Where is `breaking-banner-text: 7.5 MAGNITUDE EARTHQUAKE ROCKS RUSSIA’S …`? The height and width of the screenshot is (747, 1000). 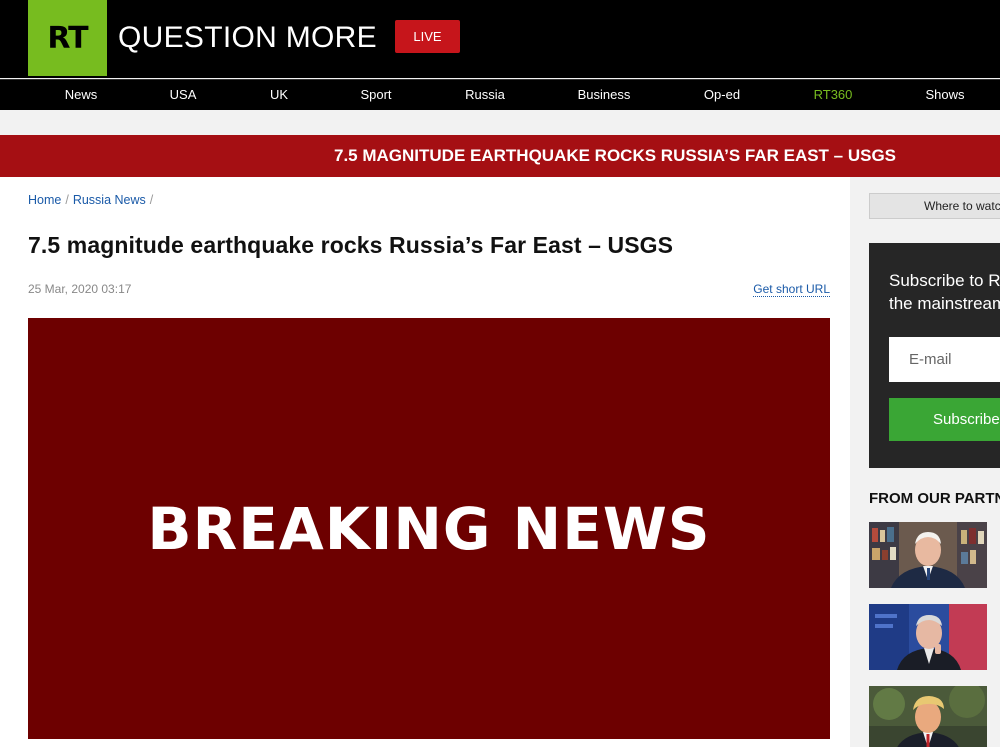 breaking-banner-text: 7.5 MAGNITUDE EARTHQUAKE ROCKS RUSSIA’S … is located at coordinates (615, 155).